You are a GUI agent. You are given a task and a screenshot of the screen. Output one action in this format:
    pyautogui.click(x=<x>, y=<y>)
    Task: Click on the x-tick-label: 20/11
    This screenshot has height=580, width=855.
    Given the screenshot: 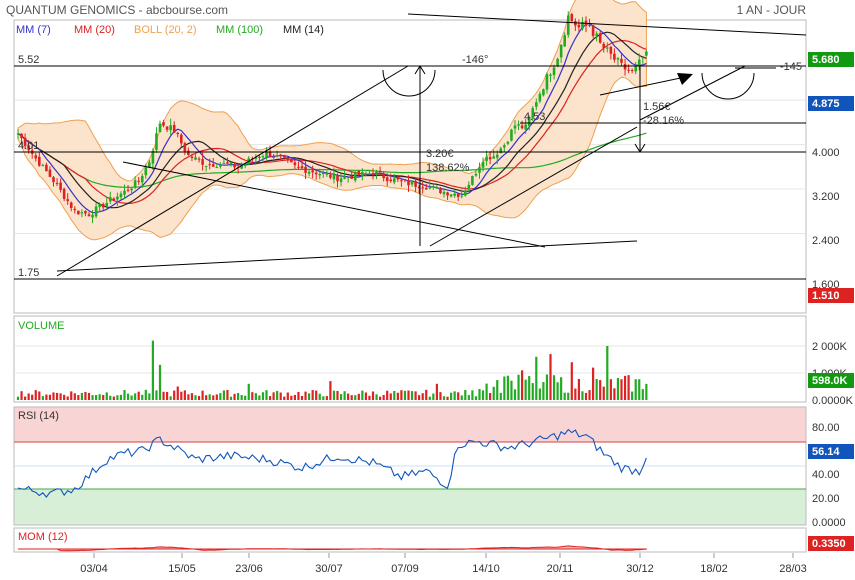 What is the action you would take?
    pyautogui.click(x=560, y=569)
    